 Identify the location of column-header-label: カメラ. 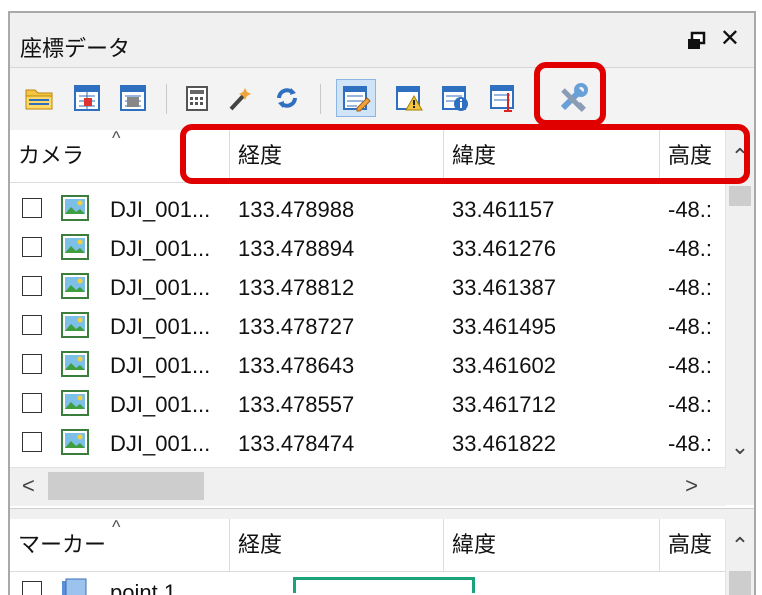
(51, 155).